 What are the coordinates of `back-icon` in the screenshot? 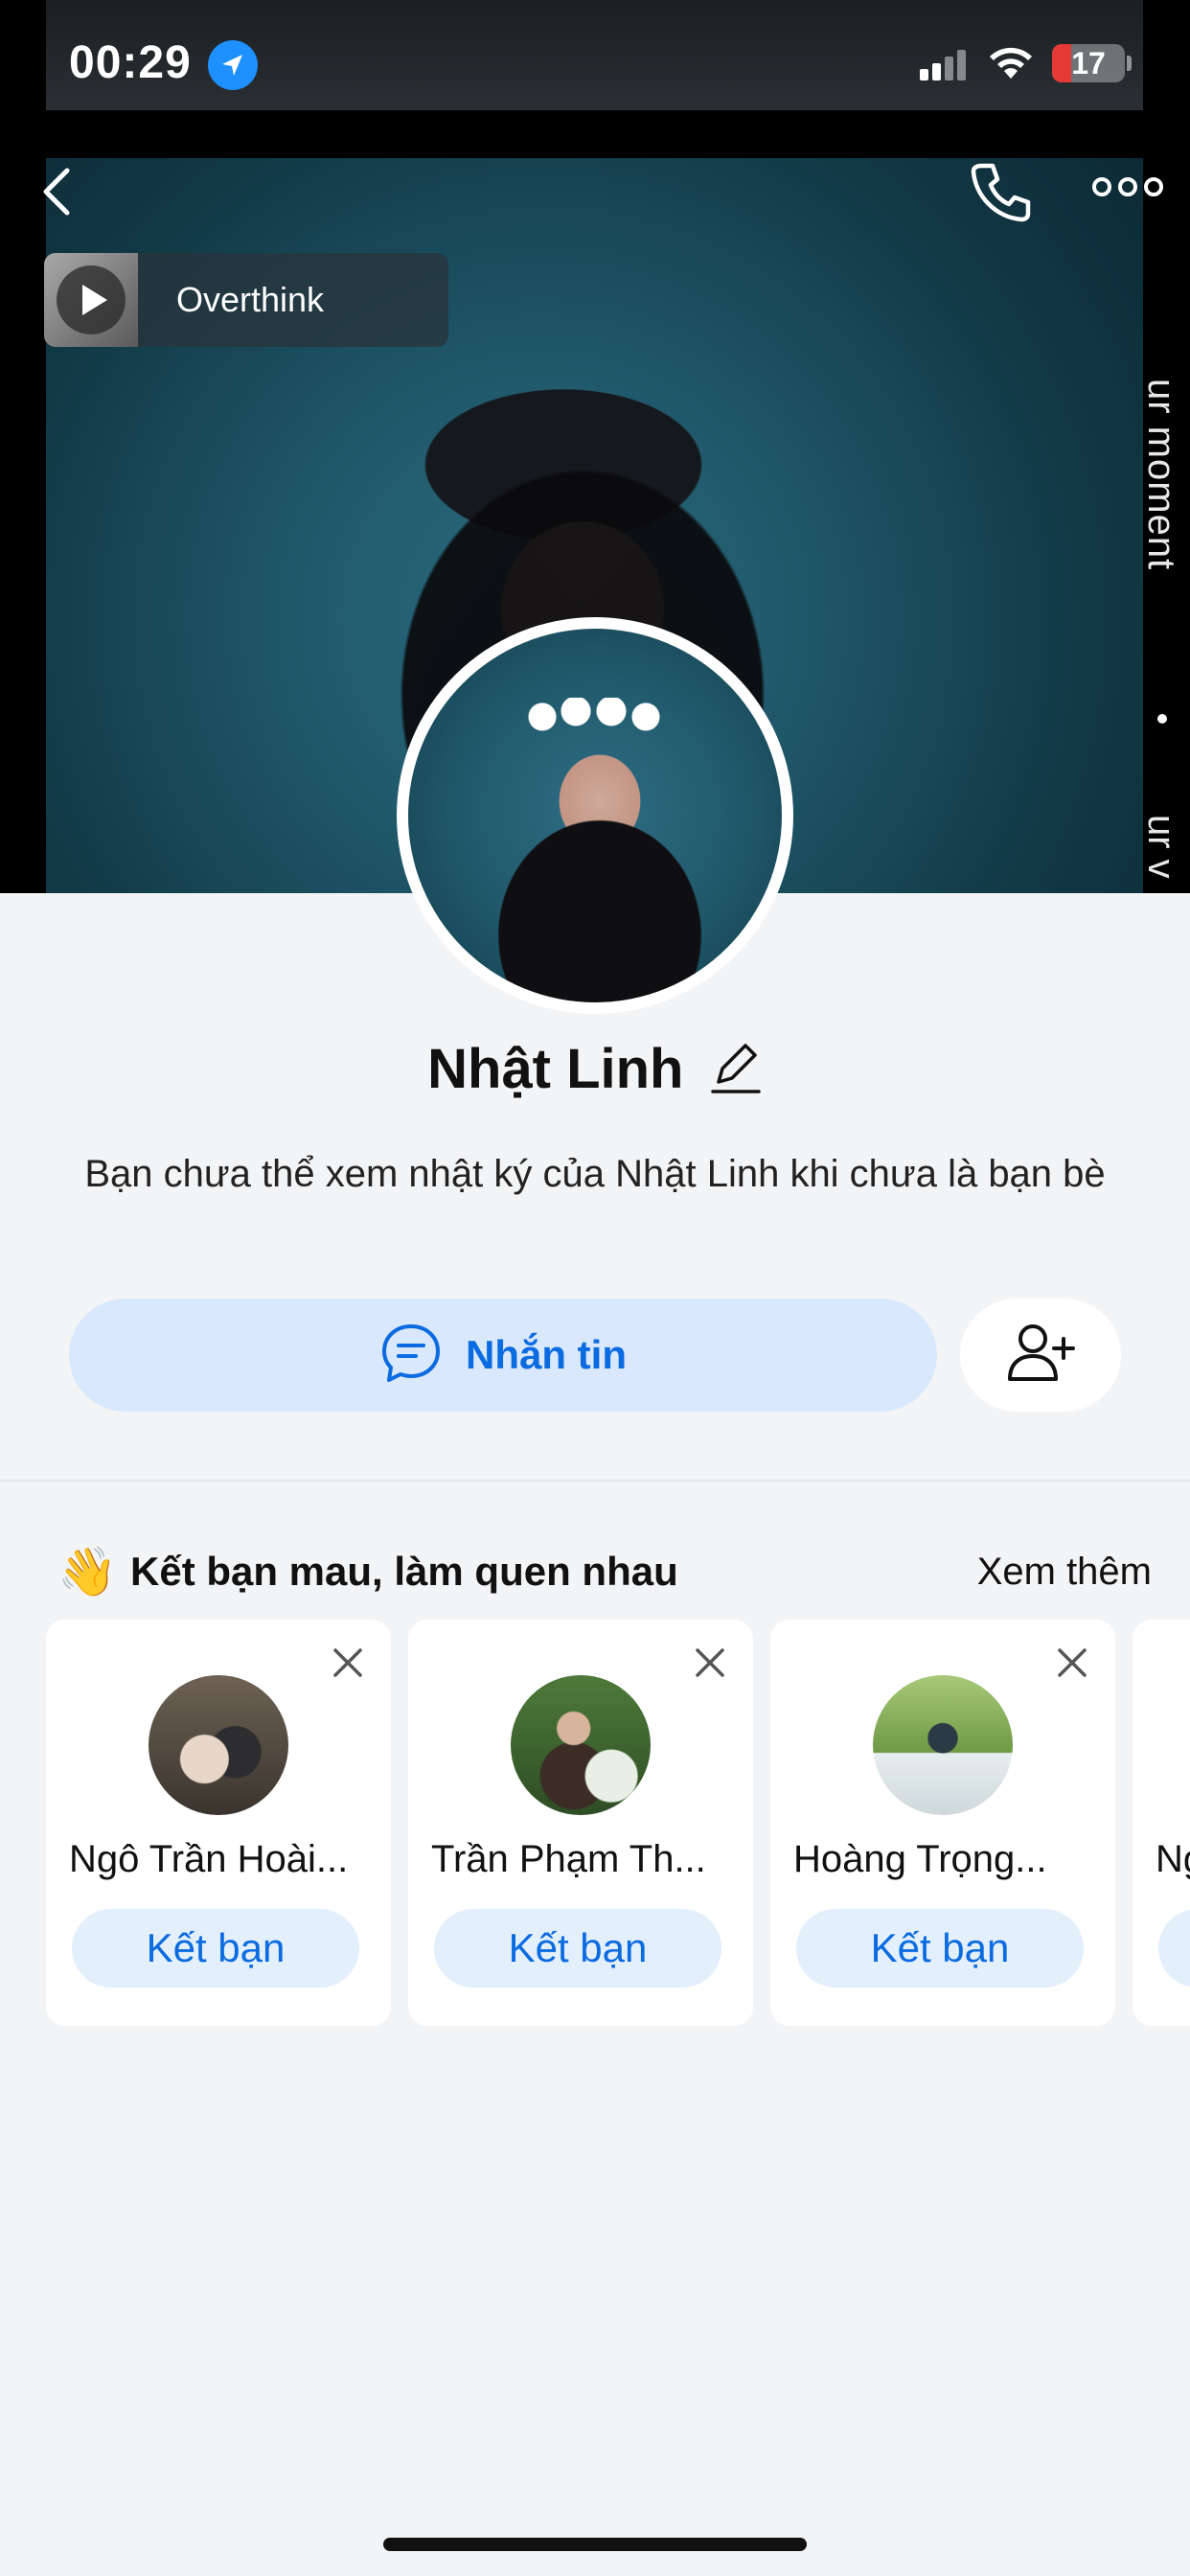 It's located at (58, 194).